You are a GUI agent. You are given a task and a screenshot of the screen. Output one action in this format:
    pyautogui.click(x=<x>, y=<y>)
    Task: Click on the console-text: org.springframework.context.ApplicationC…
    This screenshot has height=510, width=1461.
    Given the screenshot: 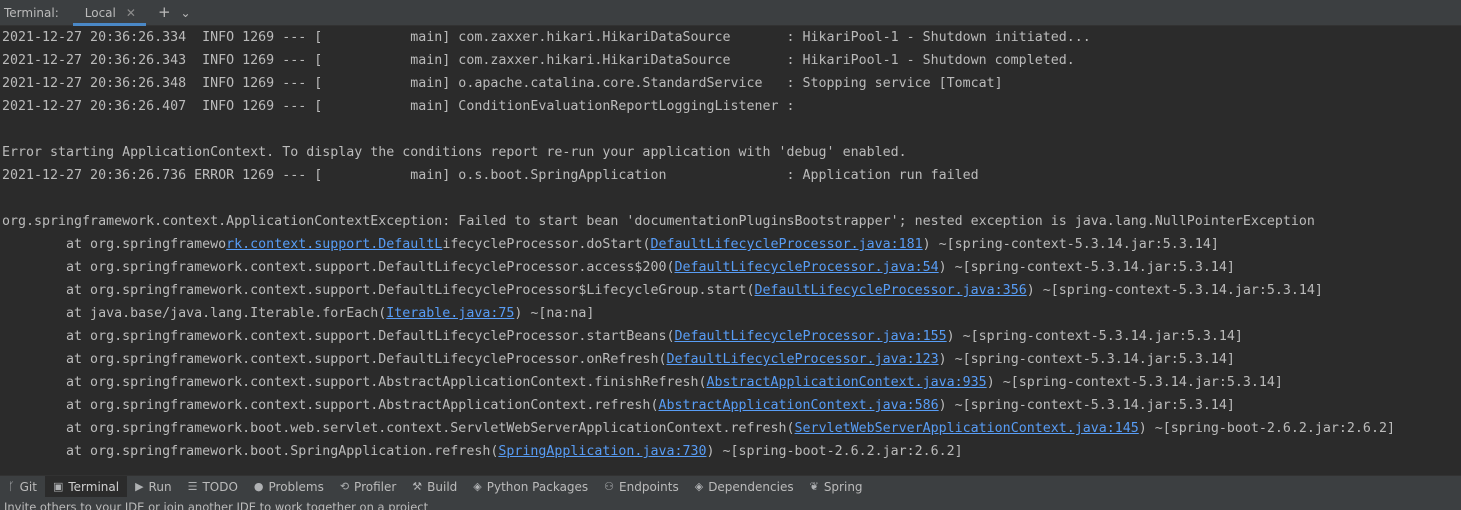 What is the action you would take?
    pyautogui.click(x=658, y=221)
    